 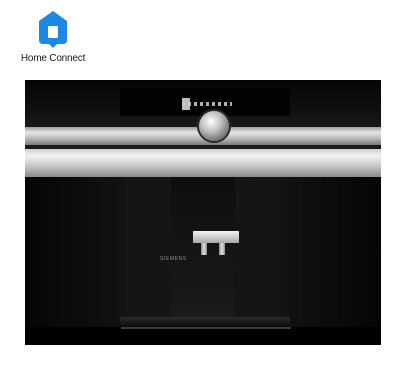 What do you see at coordinates (53, 58) in the screenshot?
I see `home-connect-label: Home Connect` at bounding box center [53, 58].